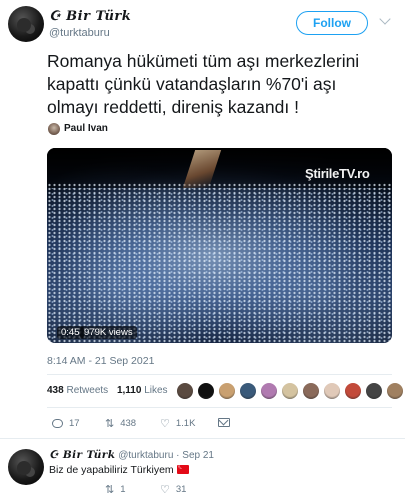 Image resolution: width=405 pixels, height=500 pixels. Describe the element at coordinates (129, 390) in the screenshot. I see `likes-count: 1,110` at that location.